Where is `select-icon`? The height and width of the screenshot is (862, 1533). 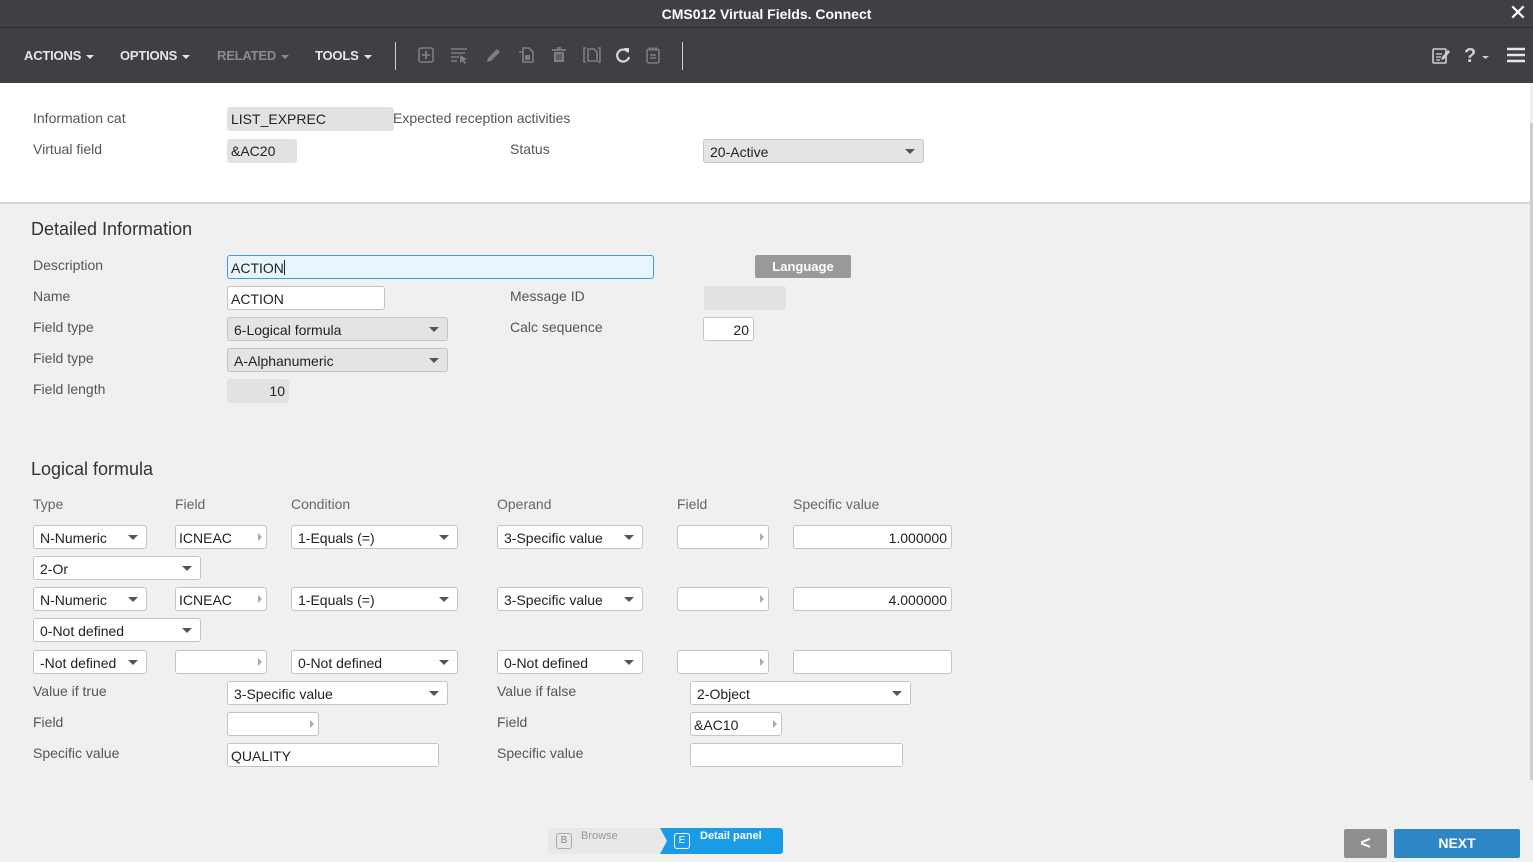
select-icon is located at coordinates (459, 55).